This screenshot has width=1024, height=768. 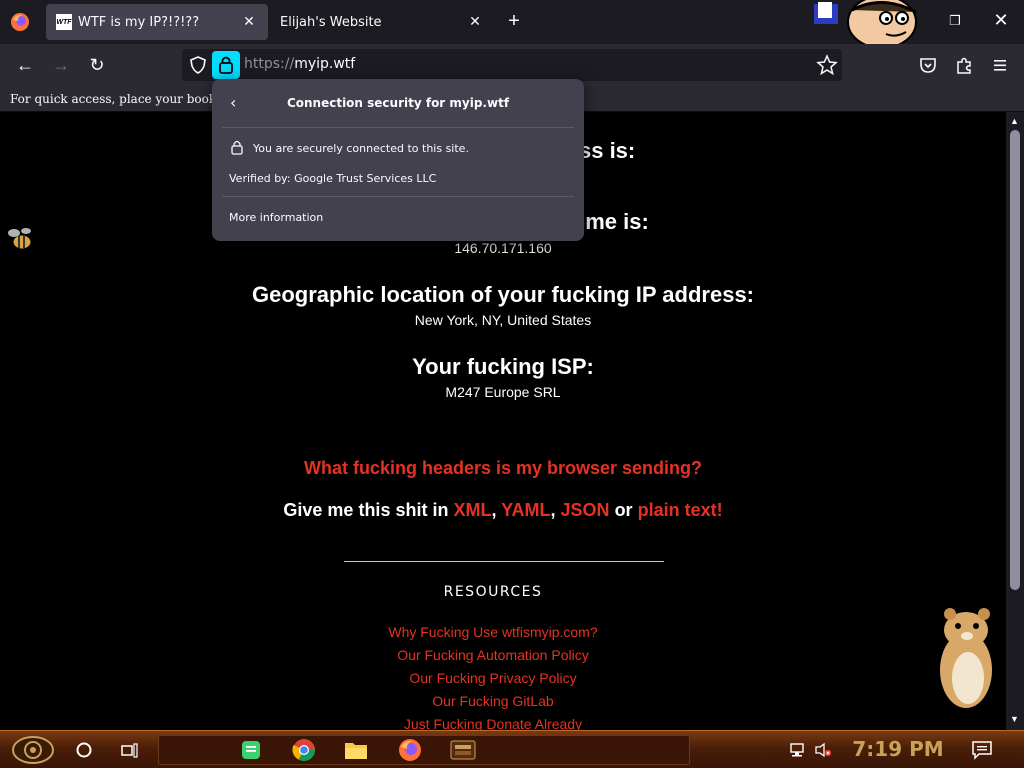 What do you see at coordinates (525, 510) in the screenshot?
I see `format-yaml-link: YAML` at bounding box center [525, 510].